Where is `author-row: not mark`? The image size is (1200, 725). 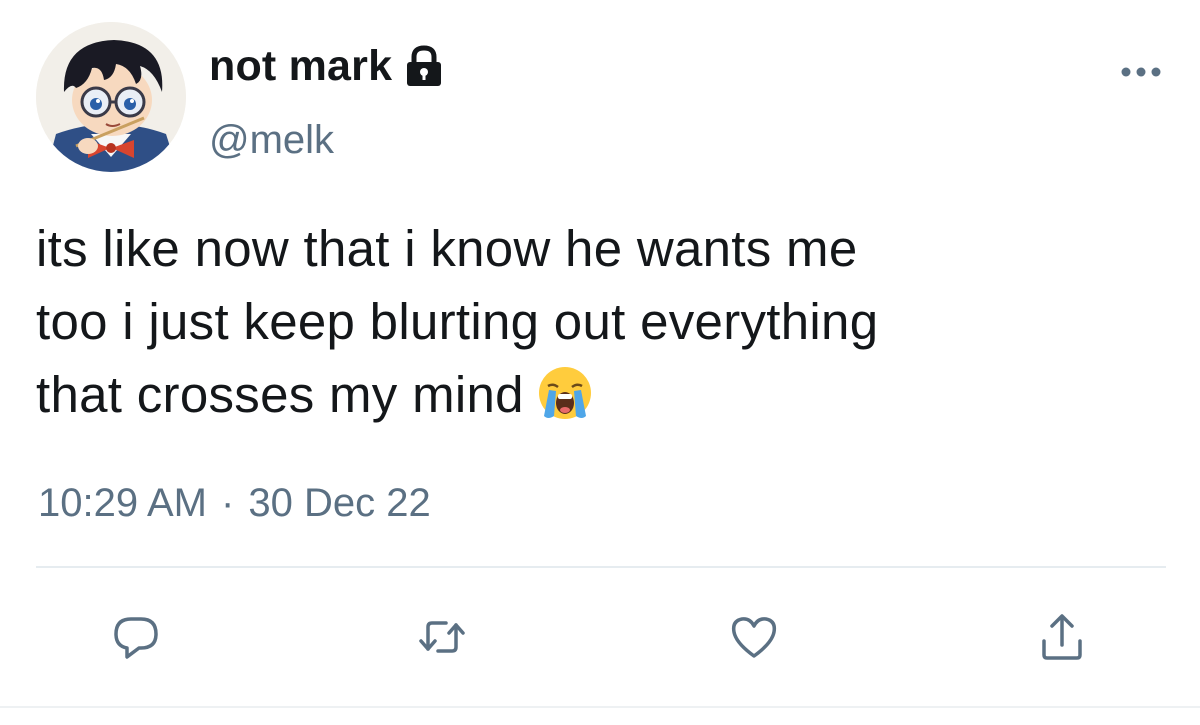 author-row: not mark is located at coordinates (327, 66).